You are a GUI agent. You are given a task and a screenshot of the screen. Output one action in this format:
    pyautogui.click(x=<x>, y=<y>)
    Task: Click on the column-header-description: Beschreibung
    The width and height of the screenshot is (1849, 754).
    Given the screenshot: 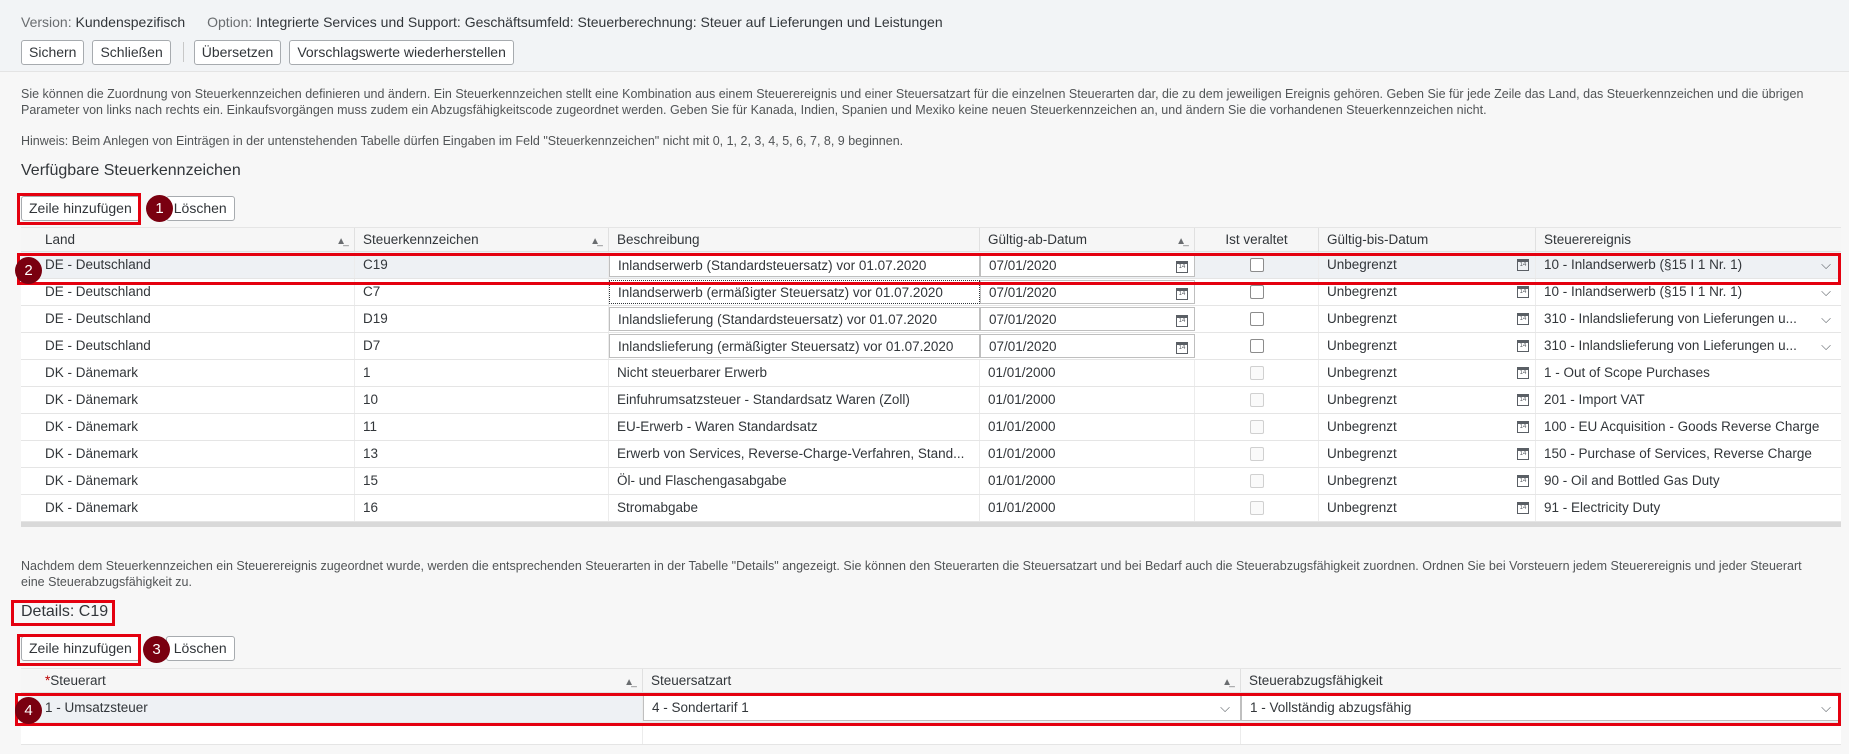 What is the action you would take?
    pyautogui.click(x=794, y=239)
    